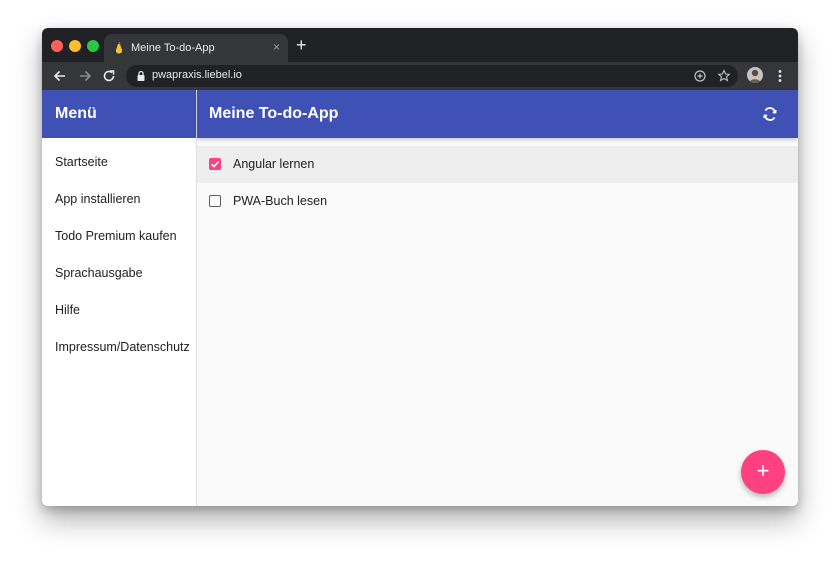 This screenshot has width=840, height=563. I want to click on nav-item-todo-premium-kaufen: Todo Premium kaufen, so click(119, 241).